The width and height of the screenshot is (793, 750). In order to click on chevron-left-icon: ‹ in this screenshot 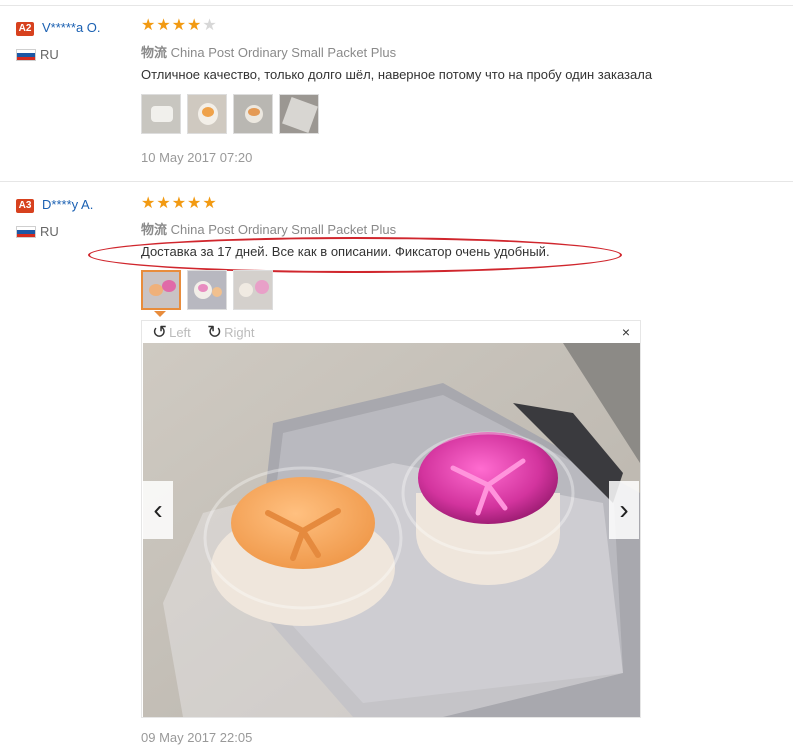, I will do `click(158, 509)`.